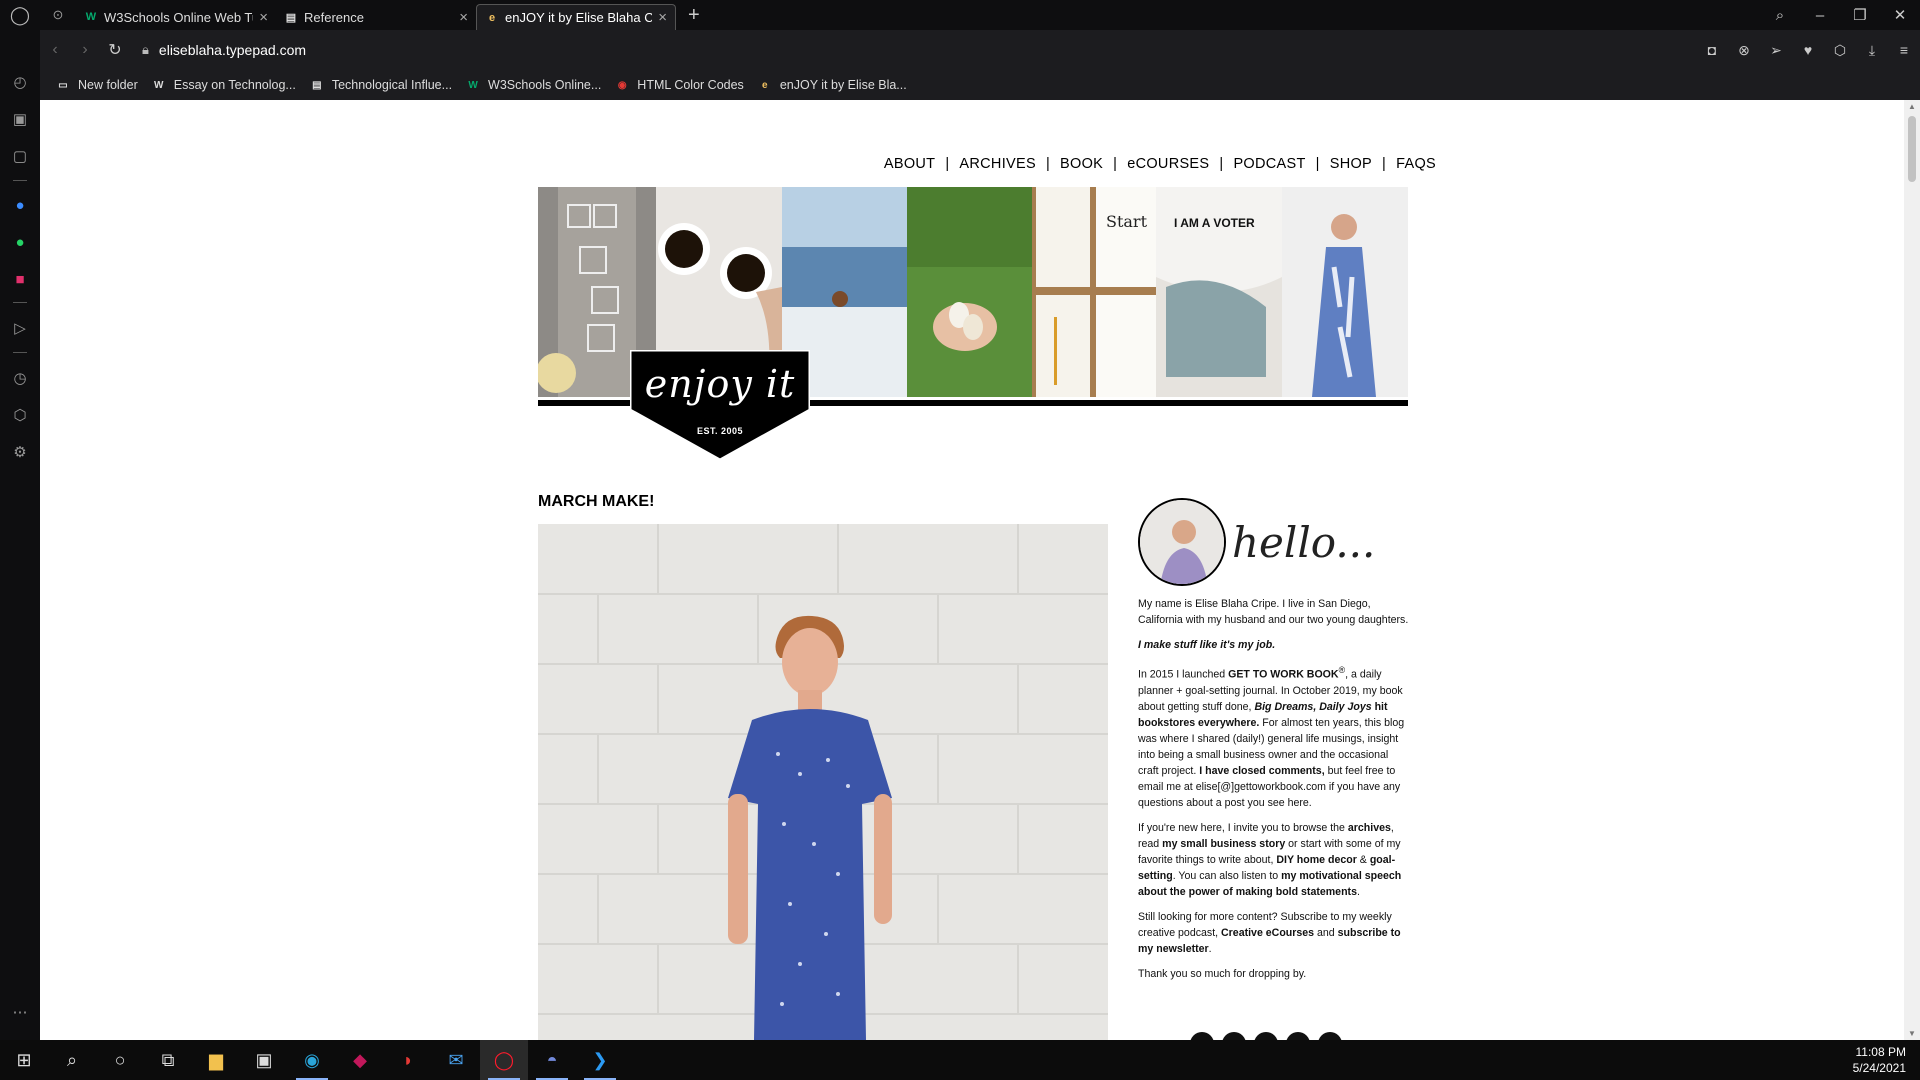 The height and width of the screenshot is (1080, 1920). I want to click on about-thanks: Thank you so much for dropping by., so click(1222, 973).